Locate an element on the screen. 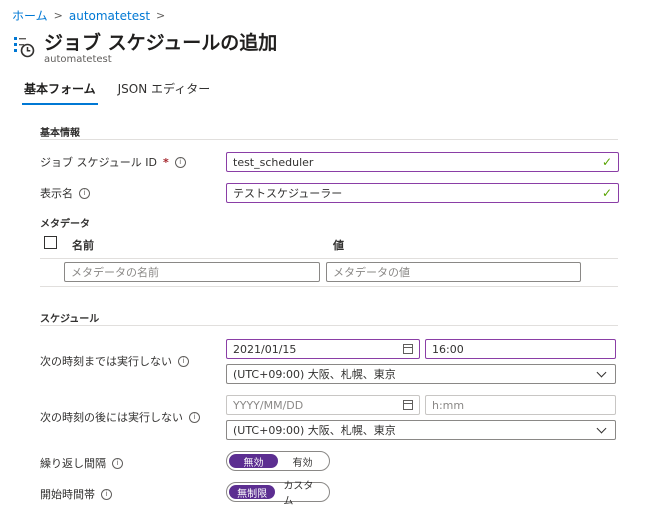 The height and width of the screenshot is (514, 650). recurrence-option-off: 無効 is located at coordinates (253, 461).